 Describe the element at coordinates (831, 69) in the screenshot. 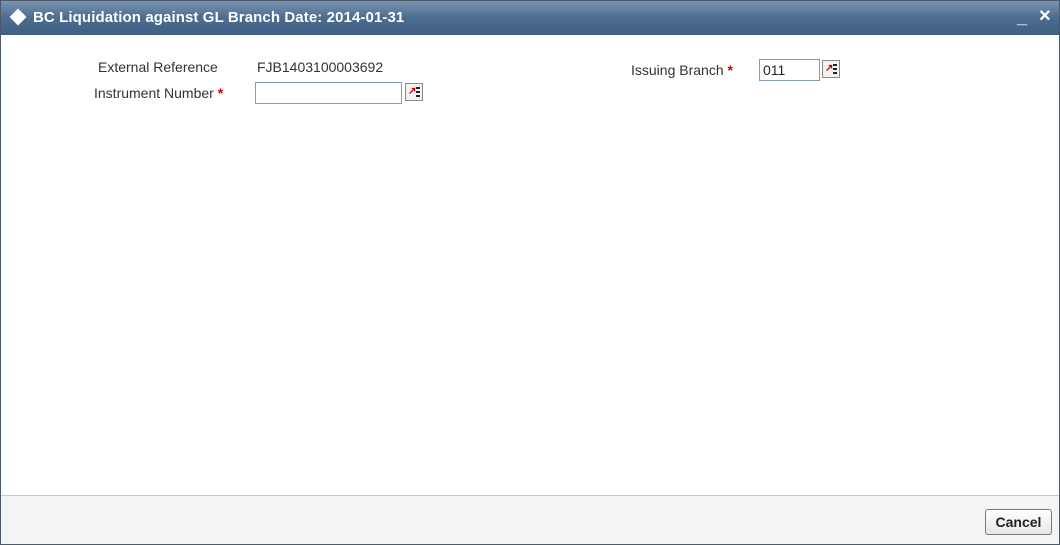

I see `issuing-branch-lov-button: ↗` at that location.